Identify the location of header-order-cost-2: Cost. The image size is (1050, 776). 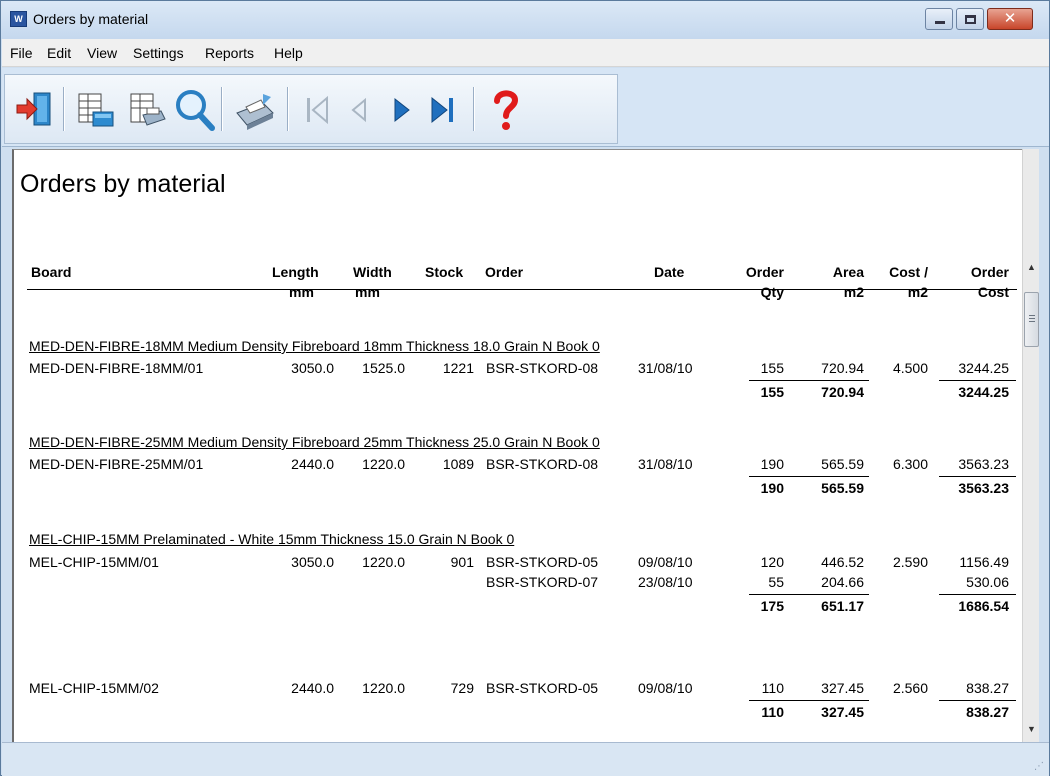
(993, 292).